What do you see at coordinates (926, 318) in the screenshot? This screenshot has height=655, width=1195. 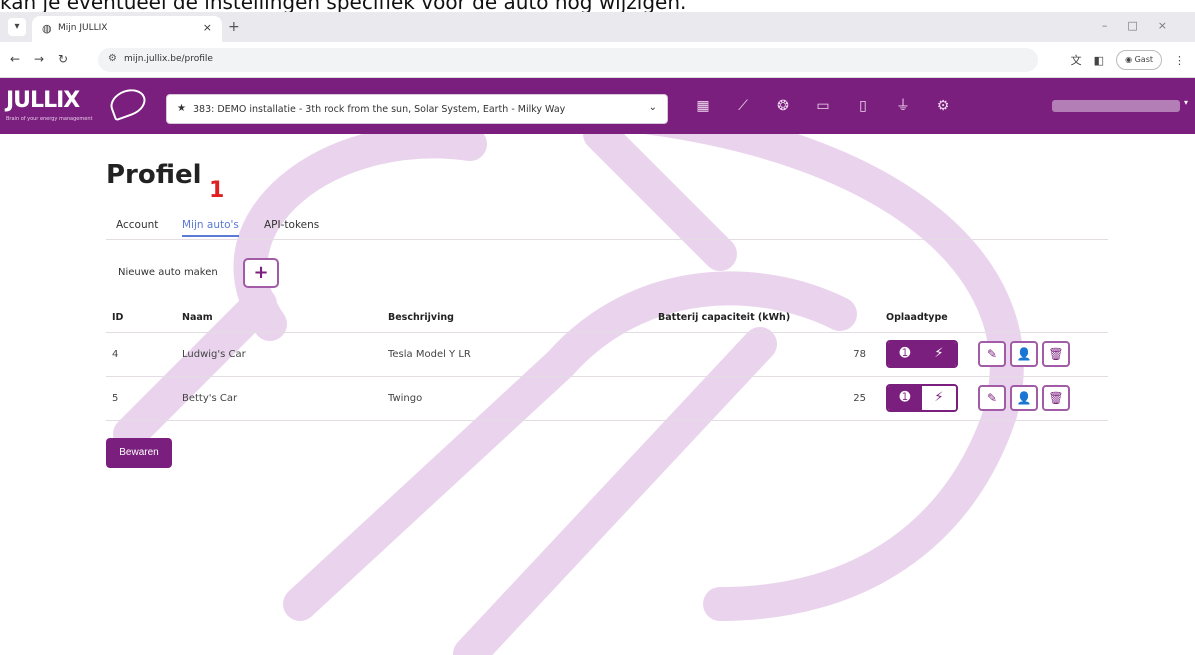 I see `header-charge-type: Oplaadtype` at bounding box center [926, 318].